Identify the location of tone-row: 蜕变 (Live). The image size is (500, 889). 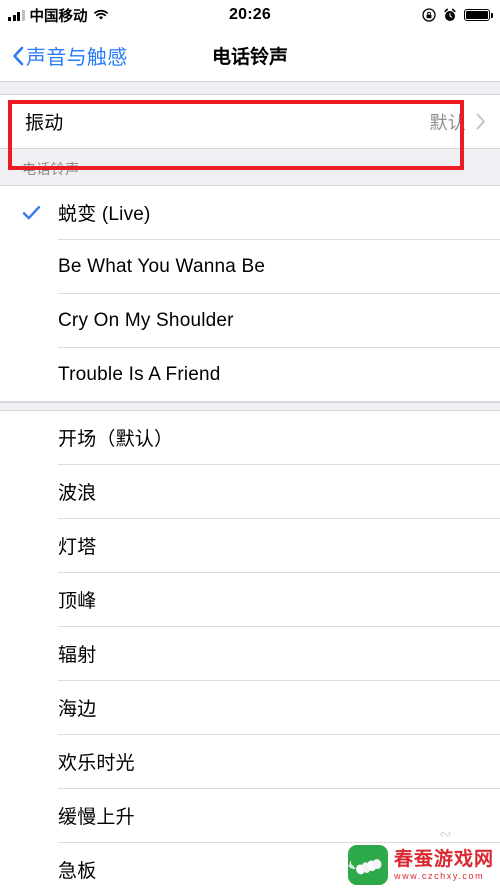
(250, 212).